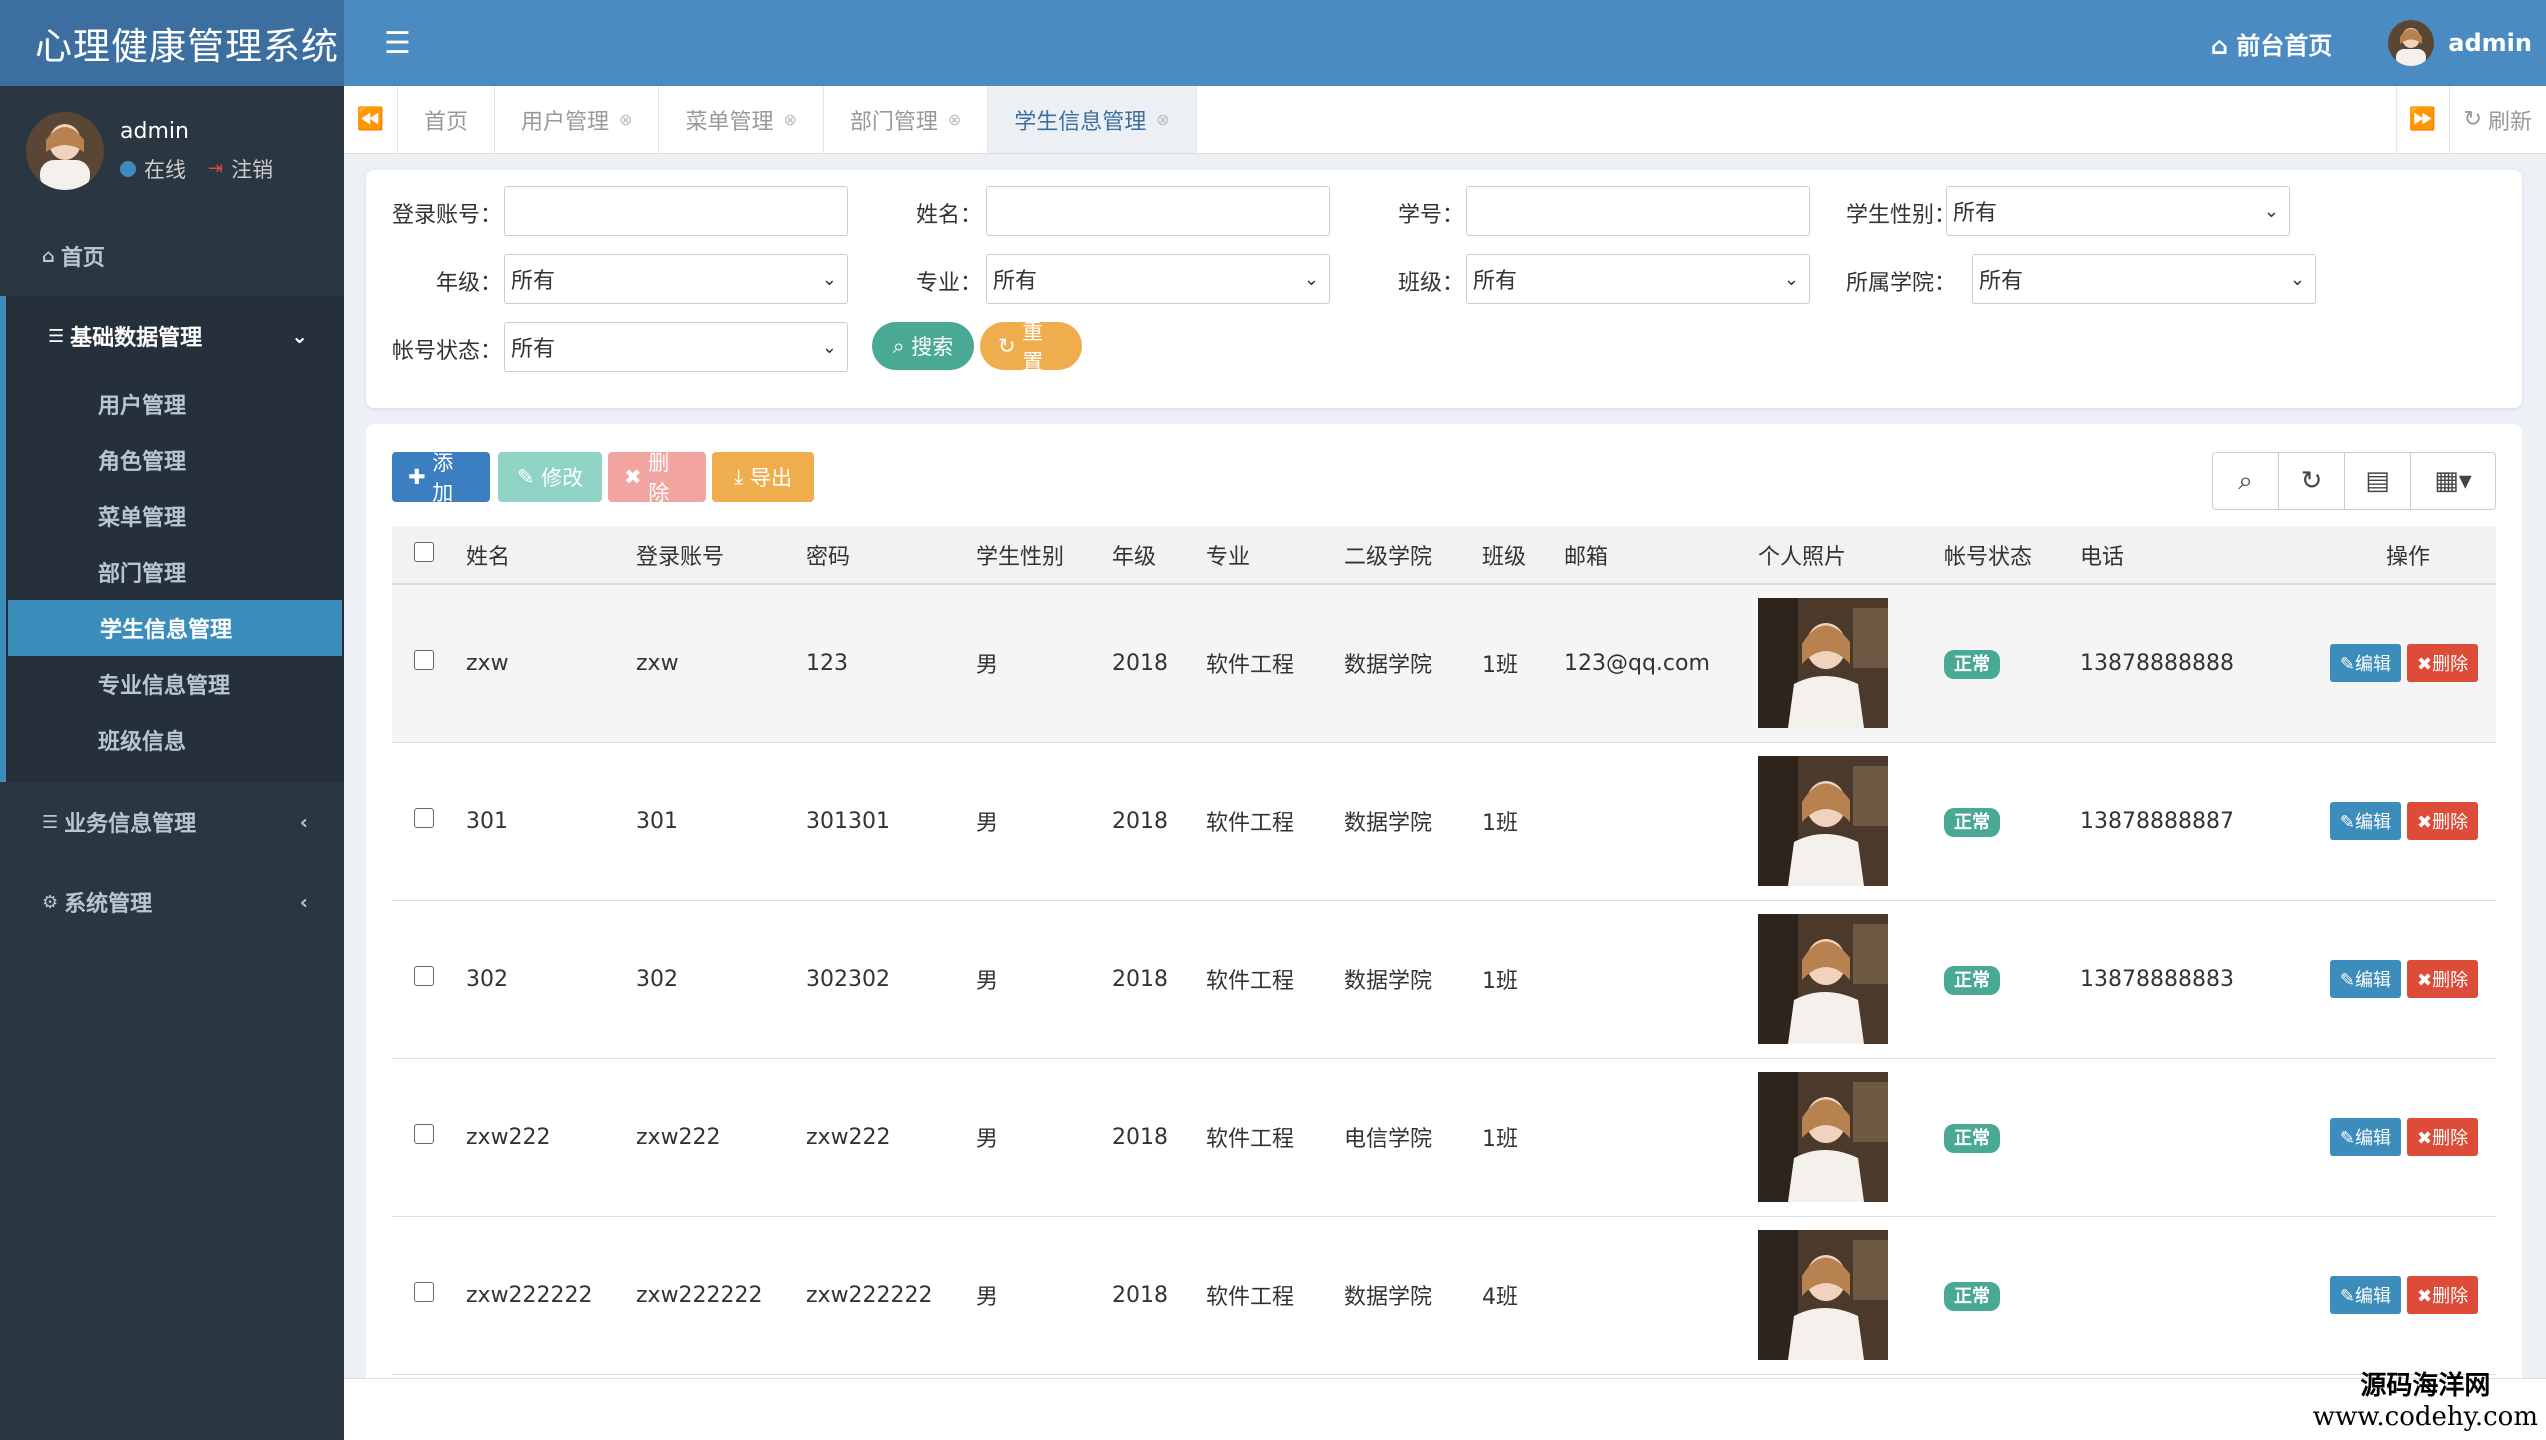 This screenshot has height=1440, width=2546. Describe the element at coordinates (1036, 555) in the screenshot. I see `col-header-gender: 学生性别` at that location.